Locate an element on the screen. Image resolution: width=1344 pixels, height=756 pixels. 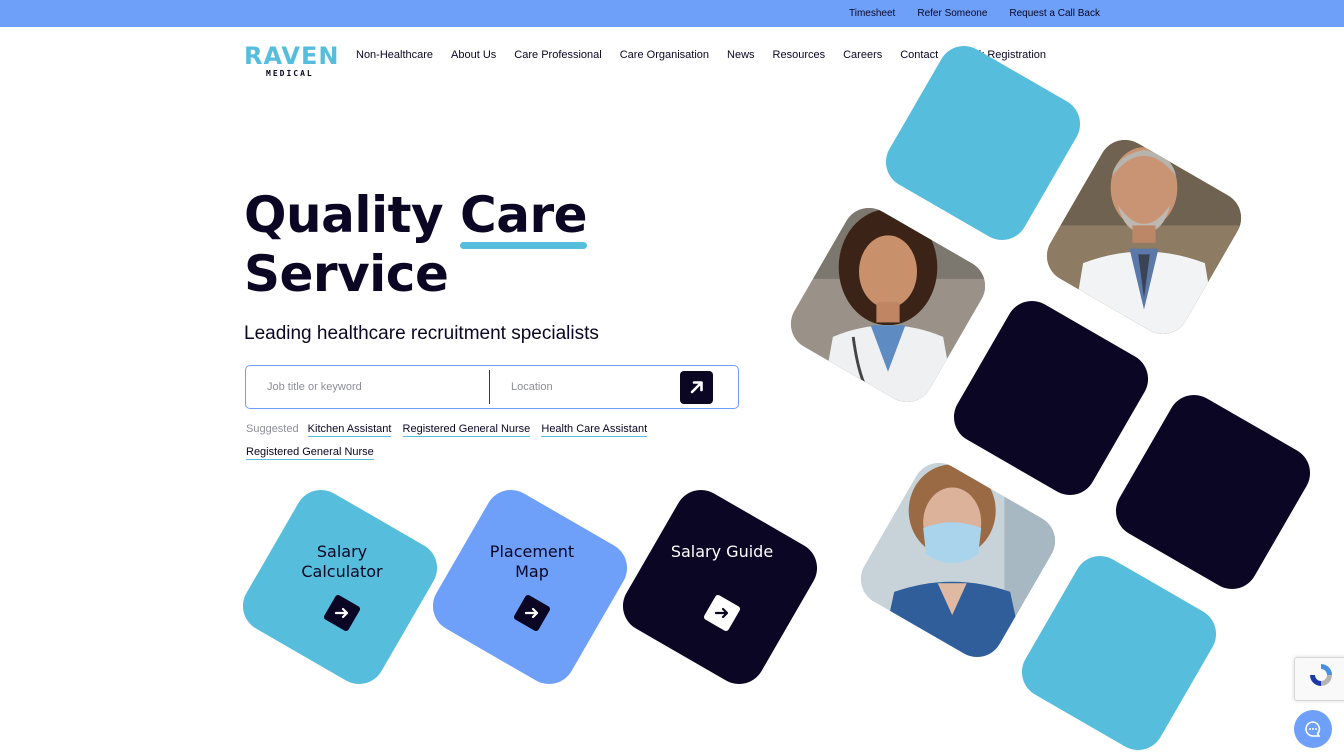
chat-bubble-icon is located at coordinates (1313, 729).